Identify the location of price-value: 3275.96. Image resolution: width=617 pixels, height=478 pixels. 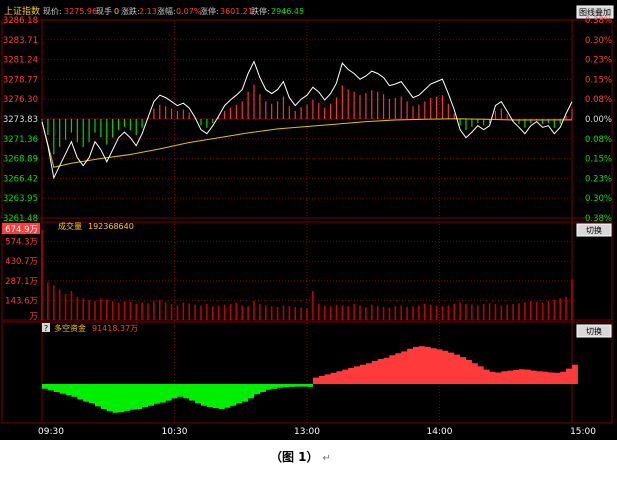
(80, 11).